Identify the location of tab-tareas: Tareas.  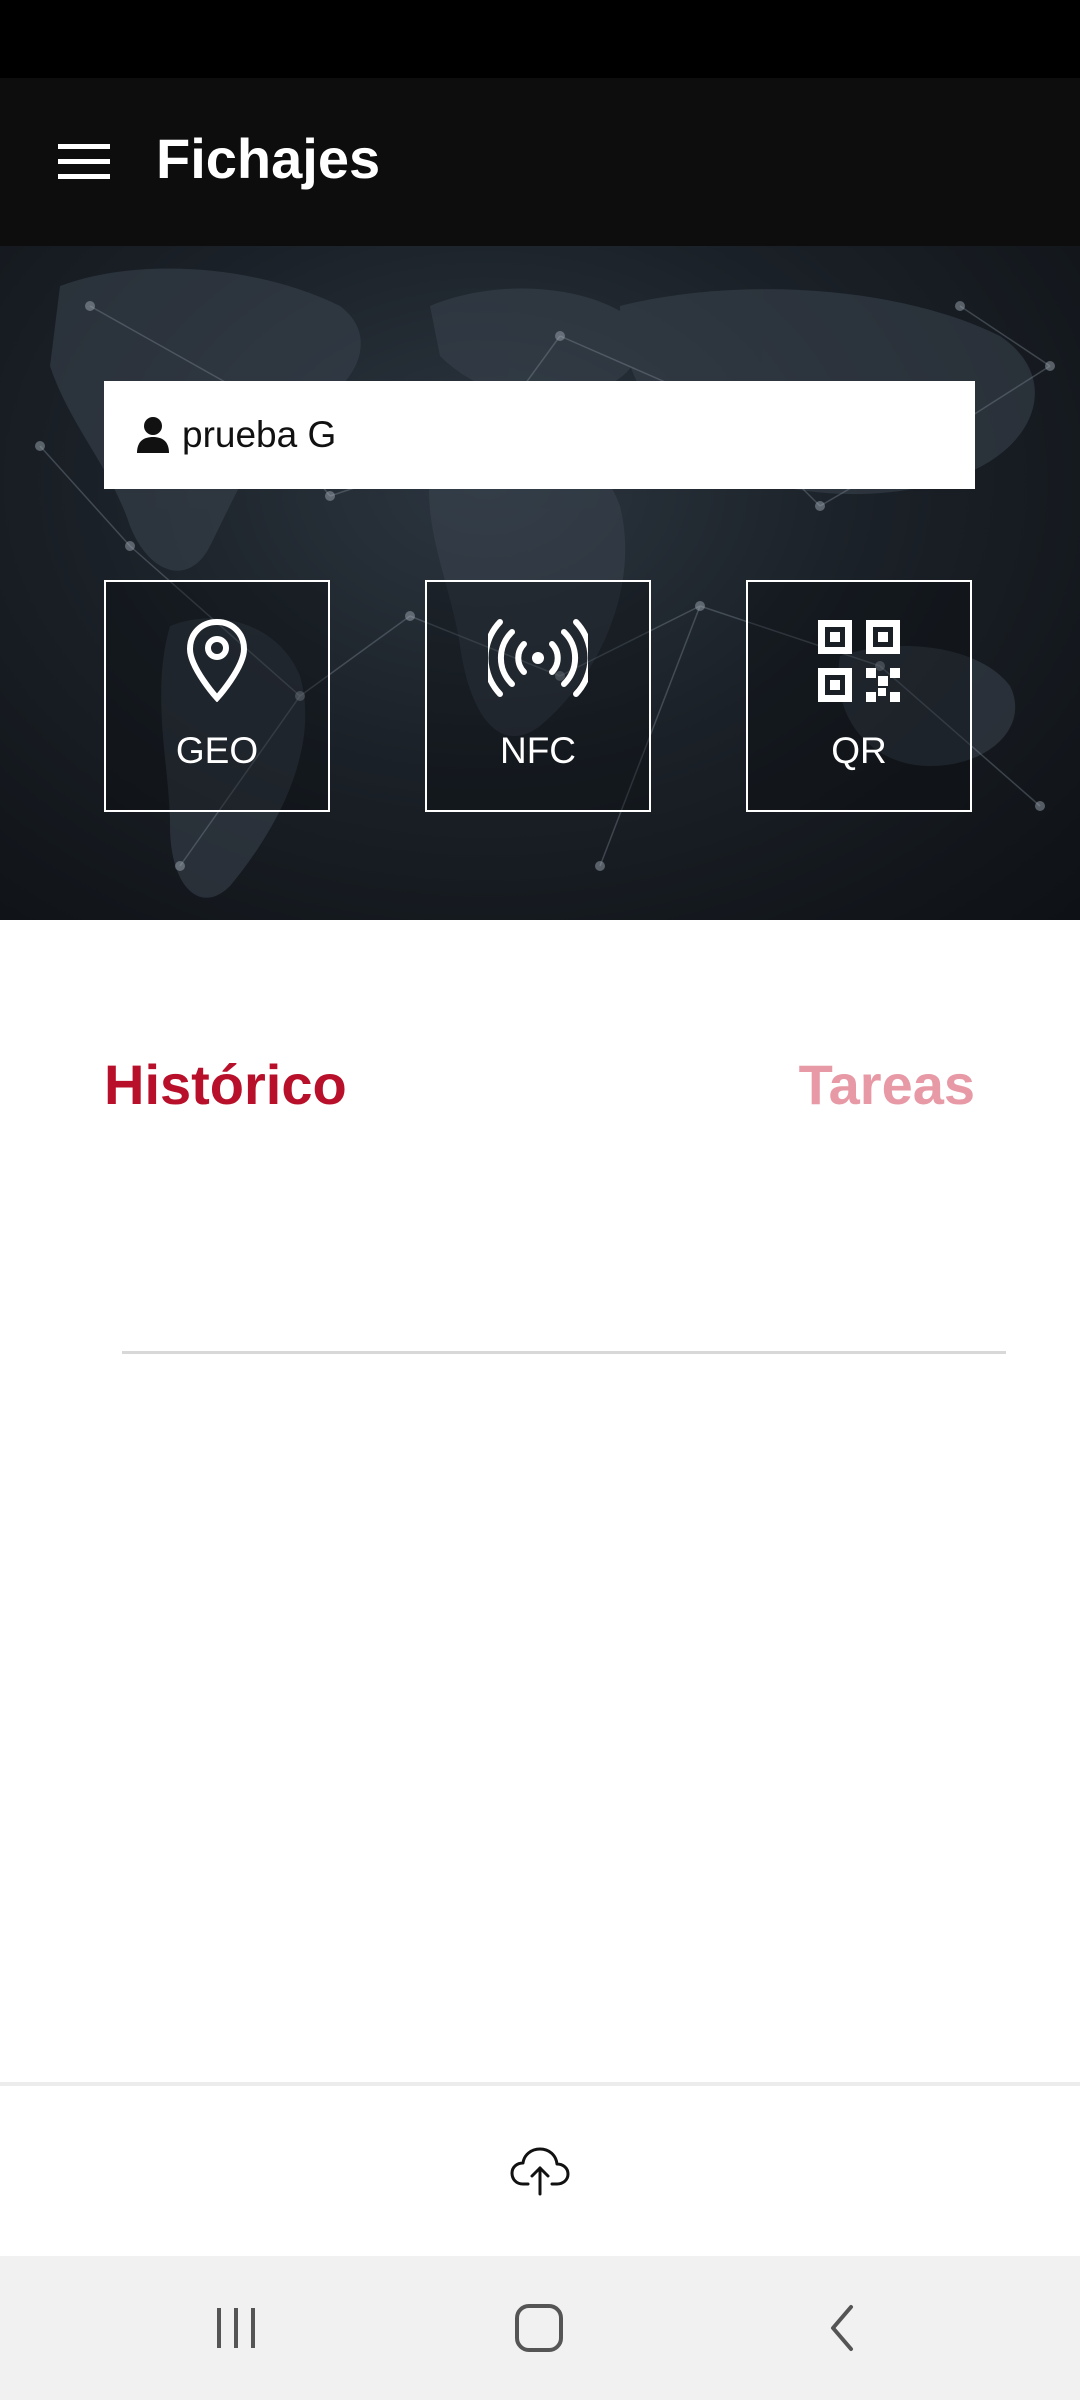
(887, 1084).